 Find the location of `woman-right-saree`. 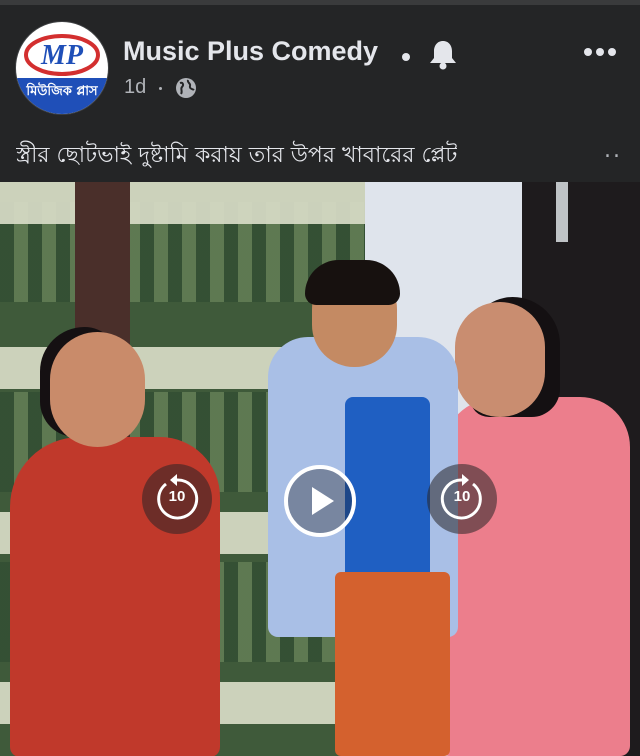

woman-right-saree is located at coordinates (535, 576).